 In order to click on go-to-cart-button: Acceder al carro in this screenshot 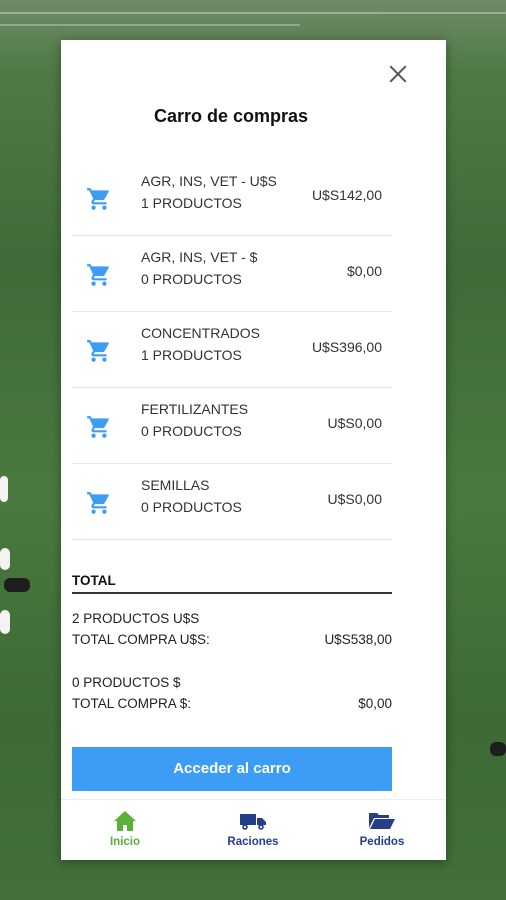, I will do `click(232, 769)`.